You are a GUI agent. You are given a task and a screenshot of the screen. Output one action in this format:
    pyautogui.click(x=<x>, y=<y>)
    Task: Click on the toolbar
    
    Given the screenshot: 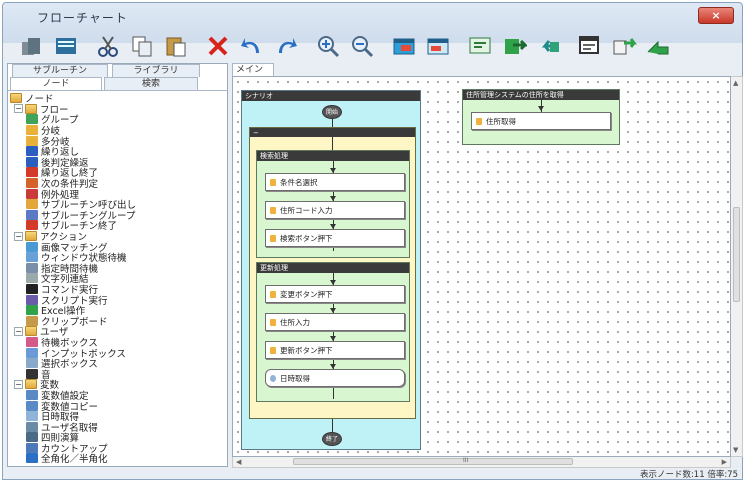 What is the action you would take?
    pyautogui.click(x=372, y=46)
    